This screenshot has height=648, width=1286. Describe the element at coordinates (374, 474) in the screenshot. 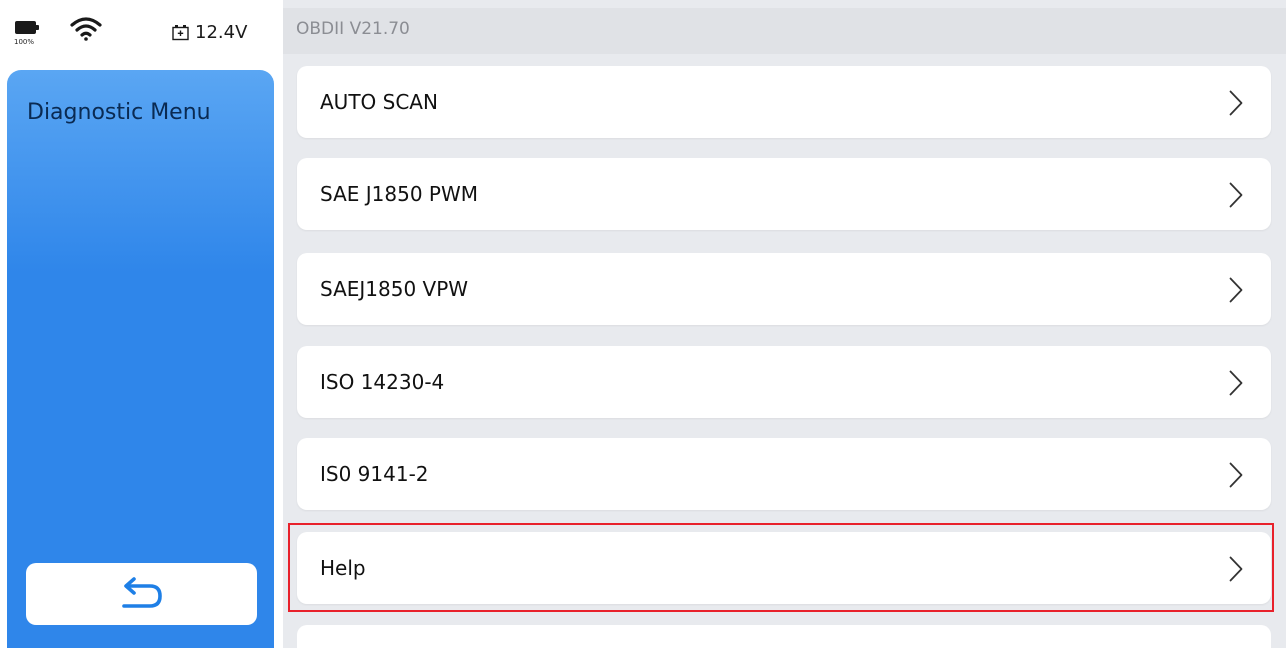

I see `menu-item-label: IS0 9141-2` at that location.